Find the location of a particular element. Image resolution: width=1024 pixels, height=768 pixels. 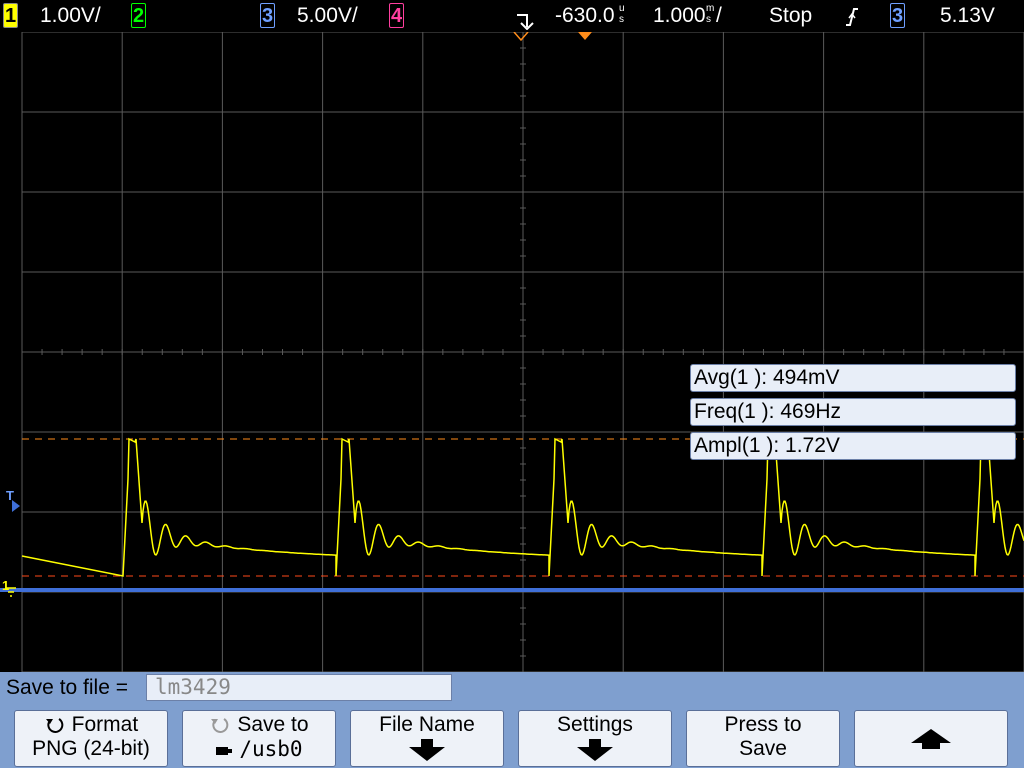

settings-label: Settings is located at coordinates (595, 724).